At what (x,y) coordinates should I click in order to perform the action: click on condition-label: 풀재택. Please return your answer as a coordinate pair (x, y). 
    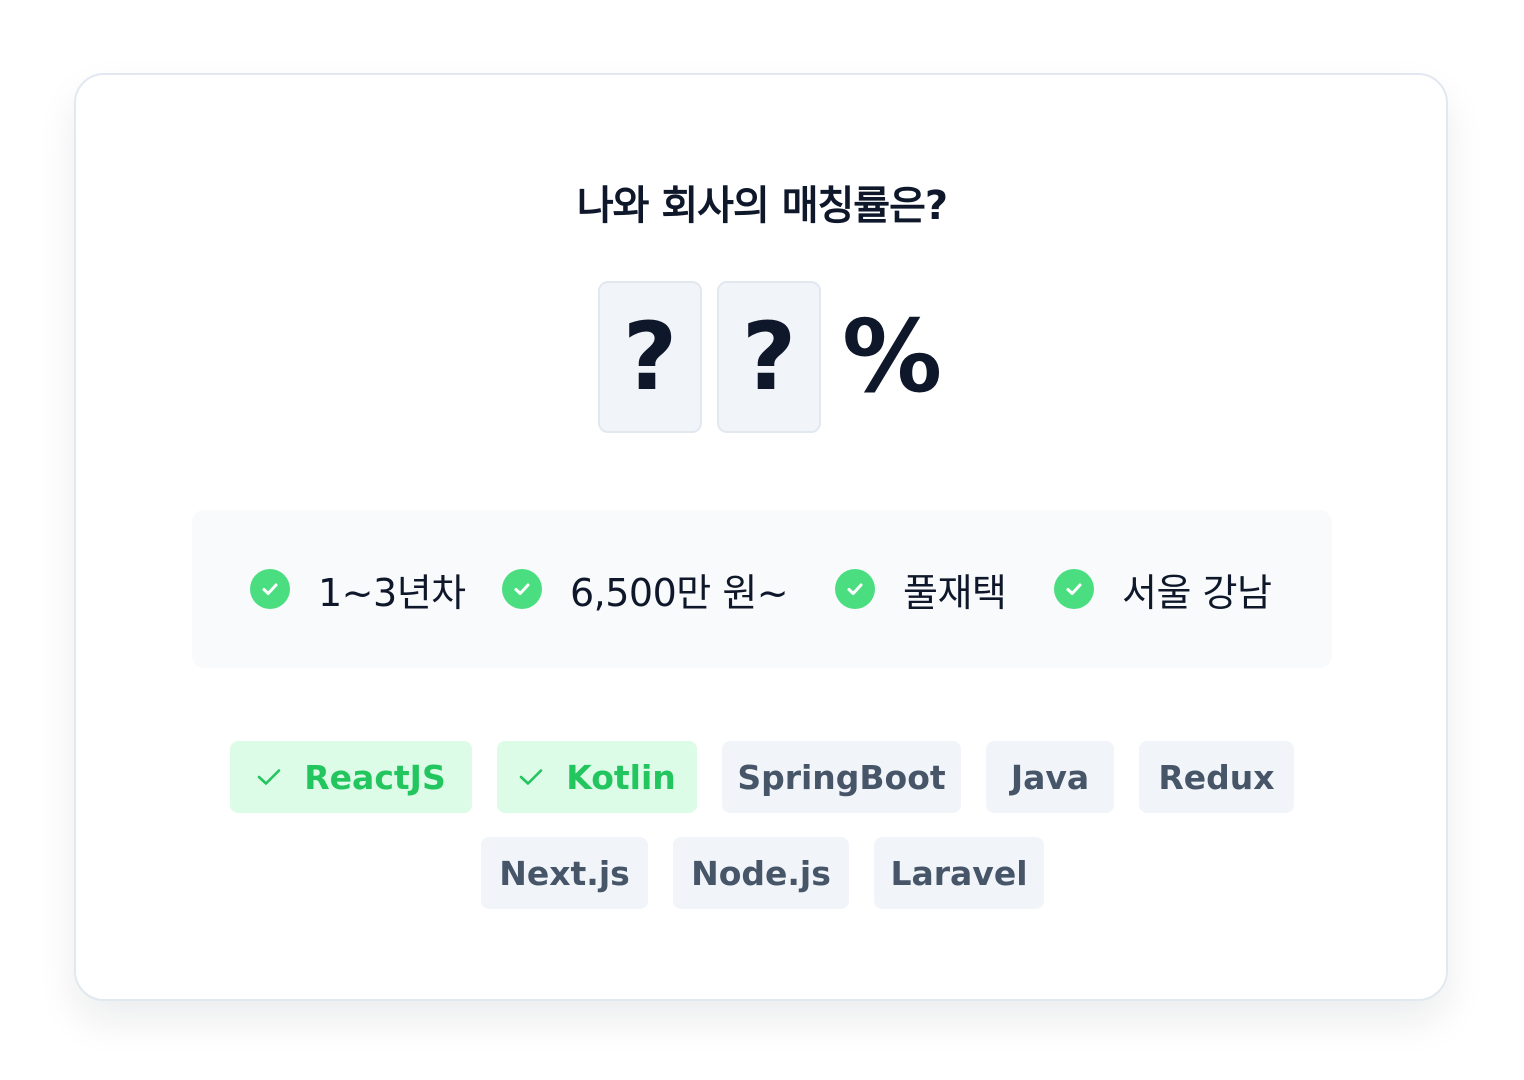
    Looking at the image, I should click on (955, 592).